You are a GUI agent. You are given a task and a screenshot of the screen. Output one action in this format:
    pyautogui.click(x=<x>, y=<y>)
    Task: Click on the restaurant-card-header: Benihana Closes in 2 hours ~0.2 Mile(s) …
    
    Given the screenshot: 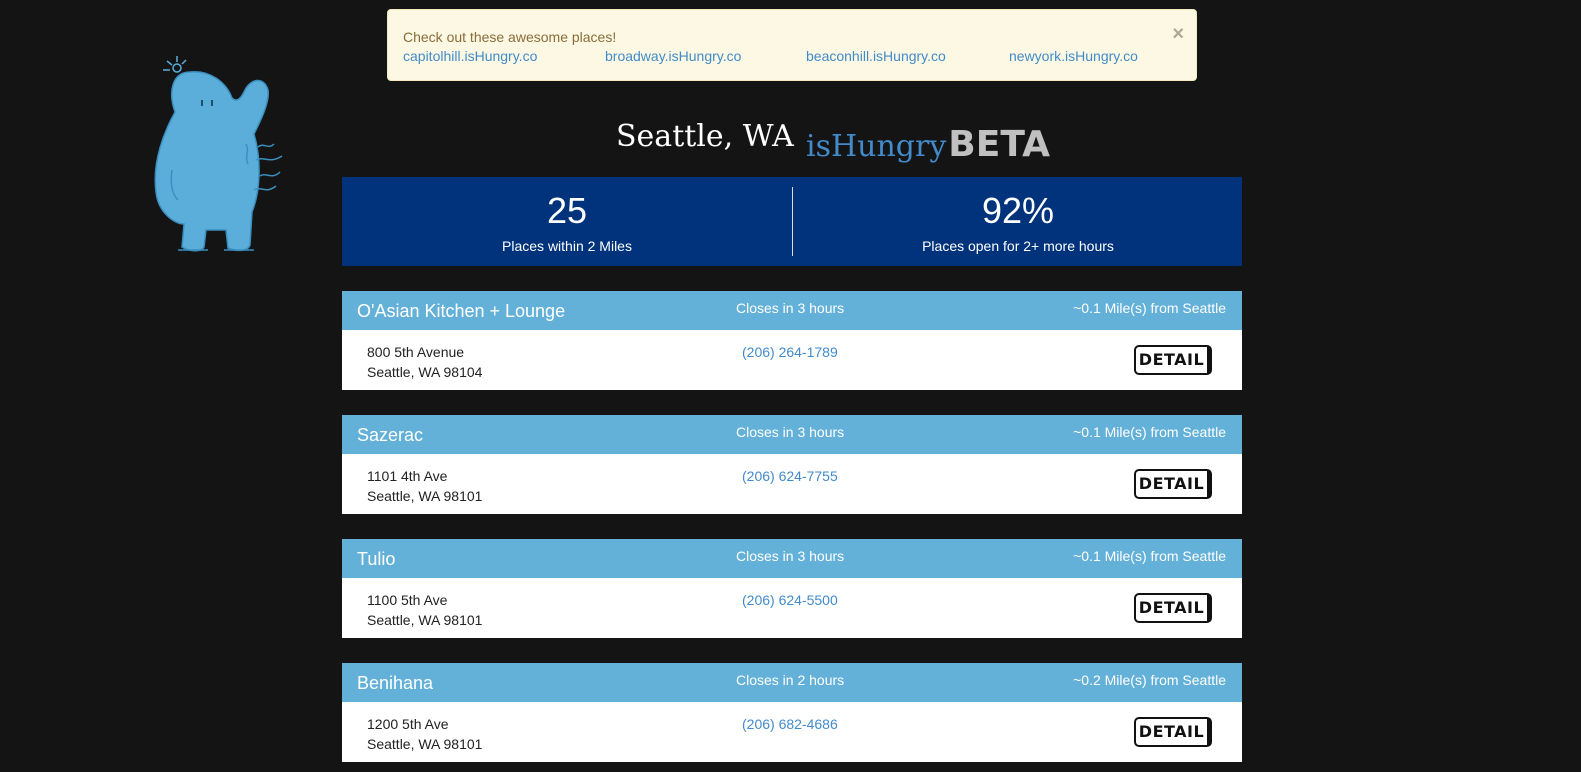 What is the action you would take?
    pyautogui.click(x=792, y=682)
    